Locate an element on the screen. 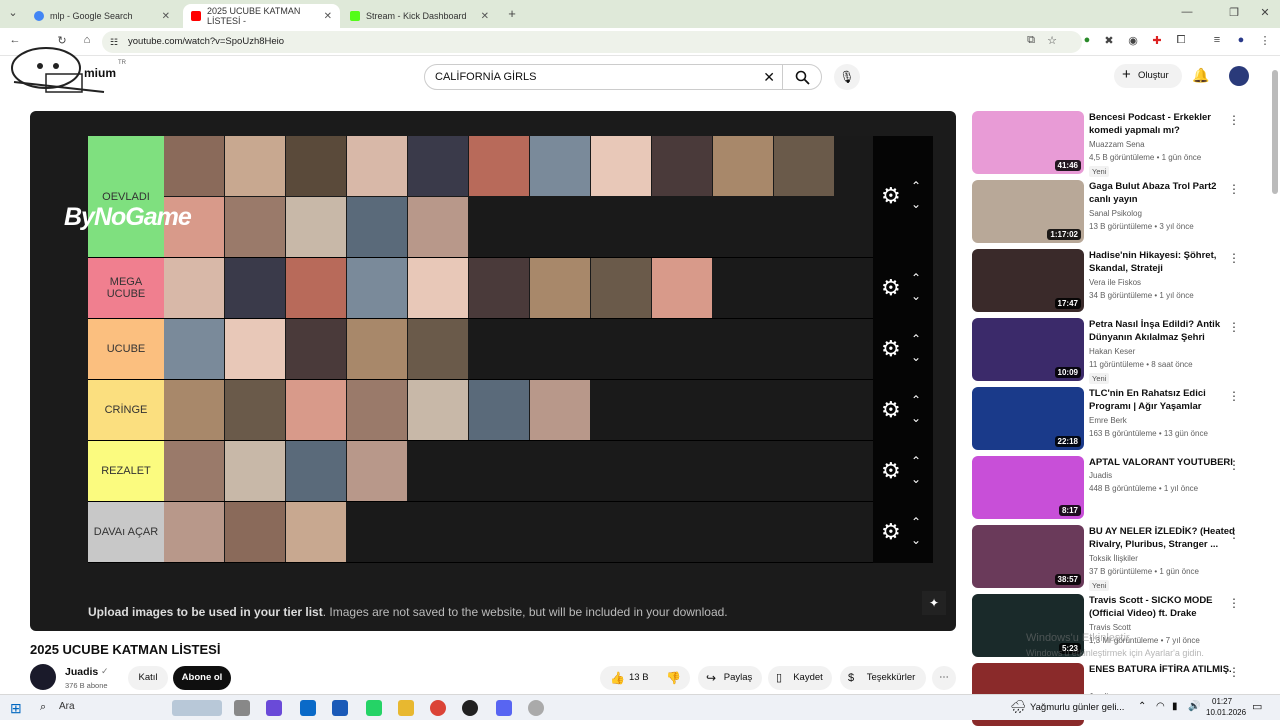 The width and height of the screenshot is (1280, 727). notification-center-icon: ▭ is located at coordinates (1257, 706).